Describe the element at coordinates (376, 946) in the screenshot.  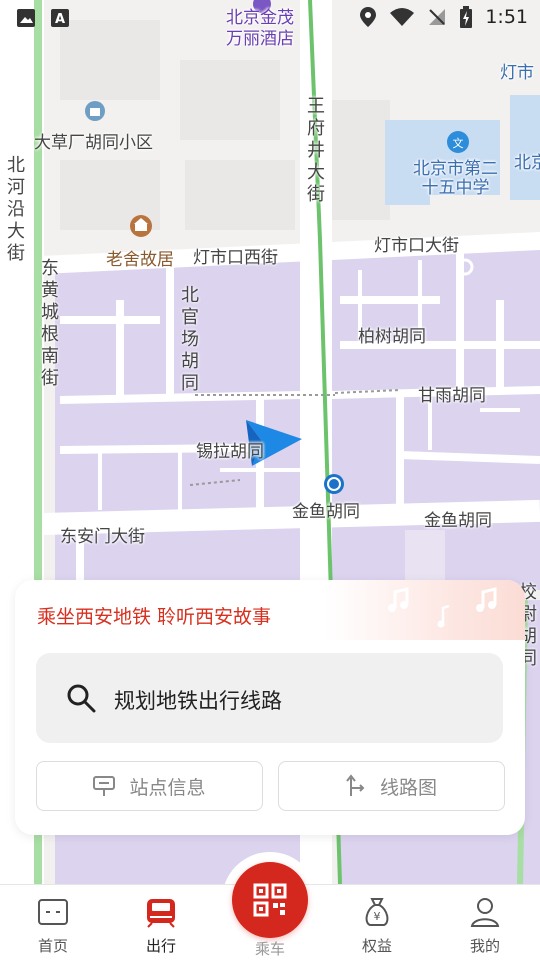
I see `tab-benefits-label: 权益` at that location.